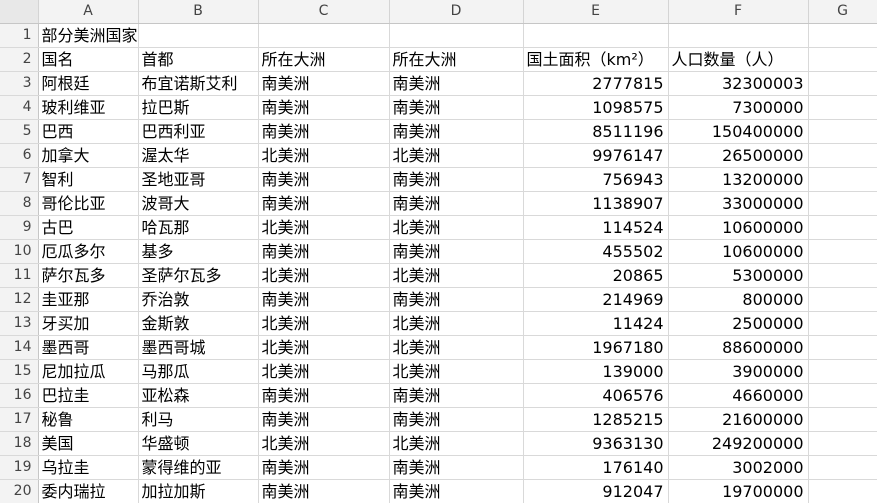  Describe the element at coordinates (19, 59) in the screenshot. I see `row-header: 2` at that location.